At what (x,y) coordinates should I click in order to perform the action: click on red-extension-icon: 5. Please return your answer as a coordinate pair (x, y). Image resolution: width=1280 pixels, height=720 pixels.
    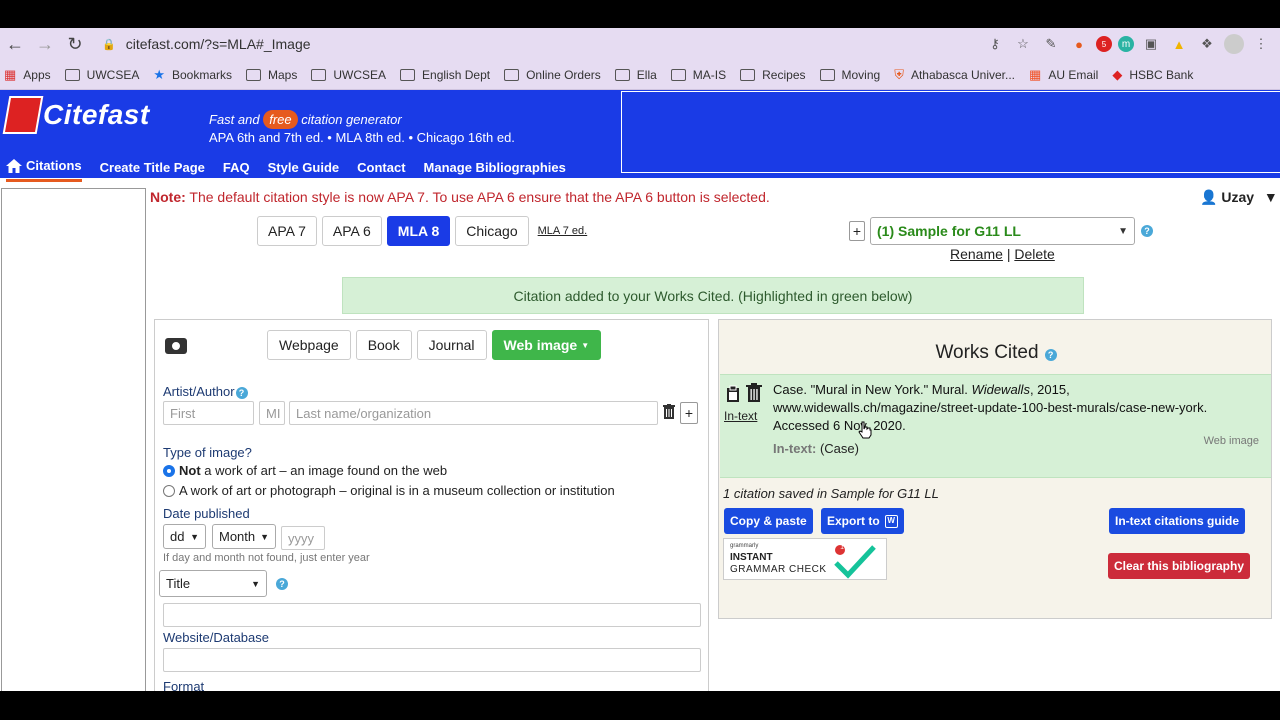
    Looking at the image, I should click on (1104, 44).